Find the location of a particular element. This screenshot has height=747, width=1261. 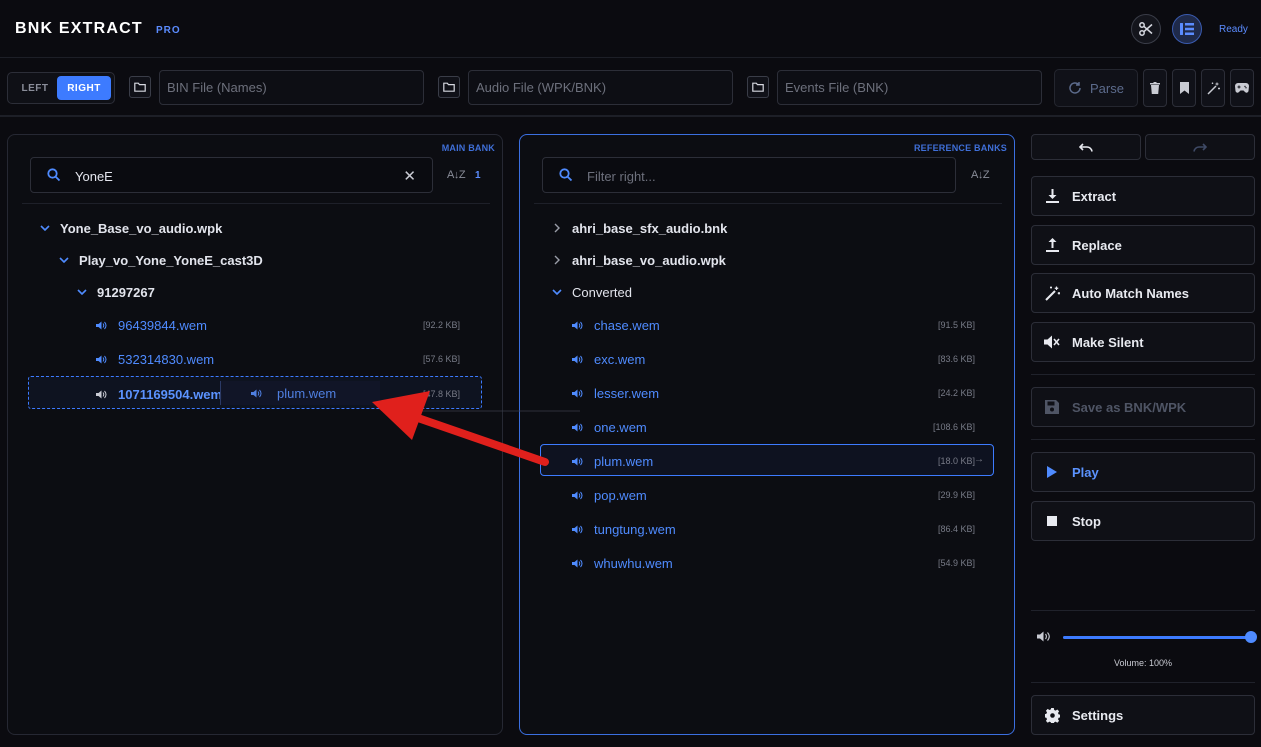

tree-folder-node: Converted is located at coordinates (591, 292).